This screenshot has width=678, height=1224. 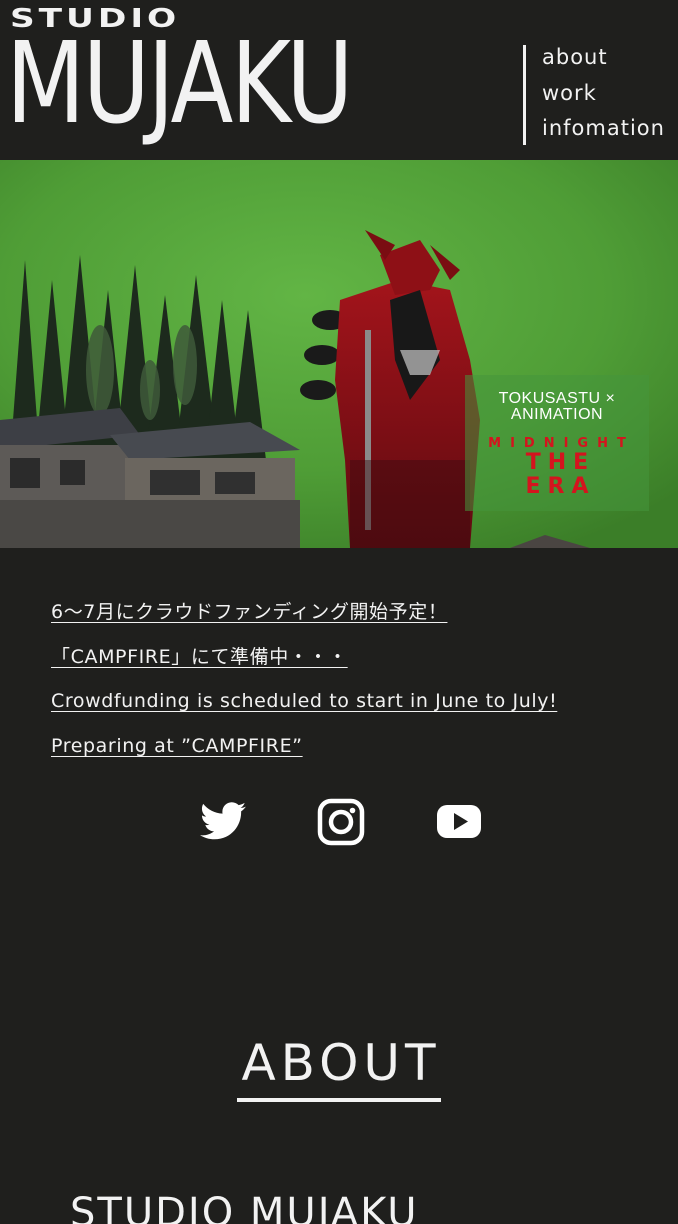 What do you see at coordinates (524, 95) in the screenshot?
I see `nav-divider` at bounding box center [524, 95].